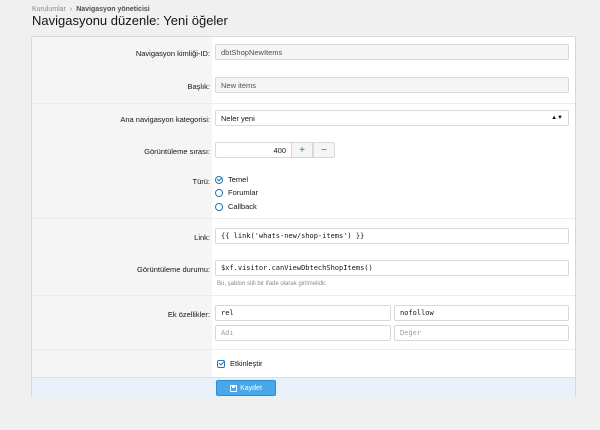  Describe the element at coordinates (303, 387) in the screenshot. I see `form-footer: Kaydet` at that location.